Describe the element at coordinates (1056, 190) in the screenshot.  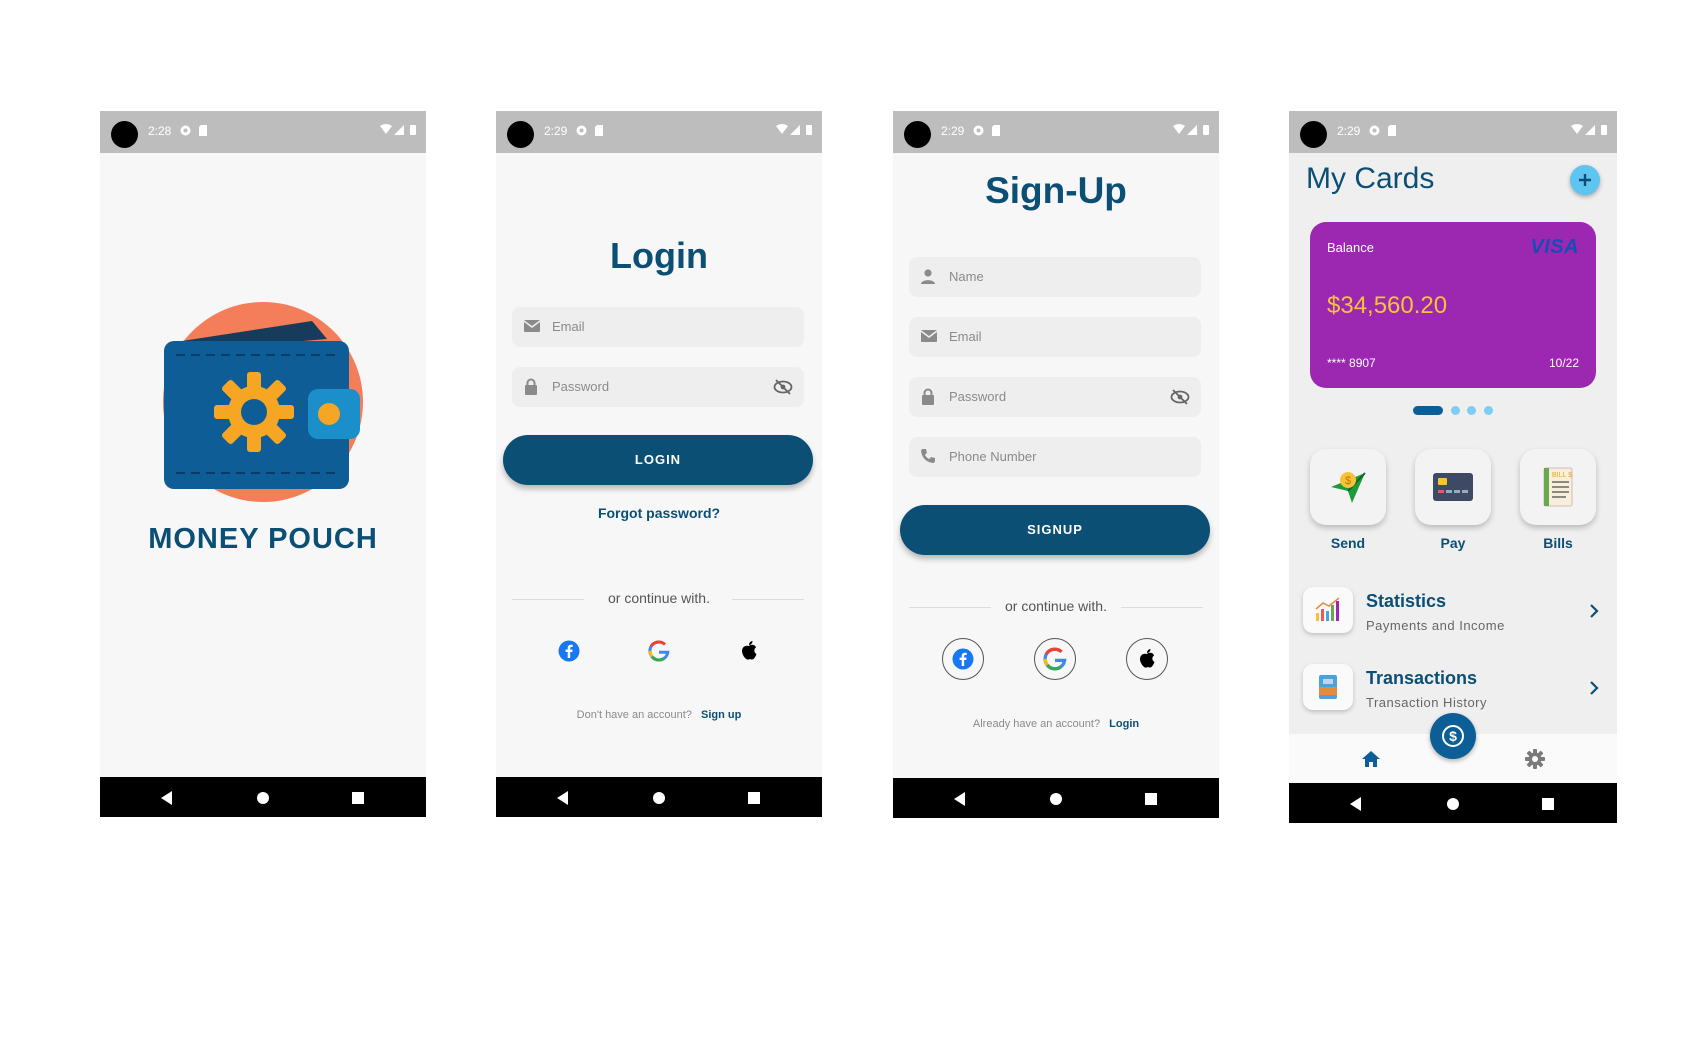
I see `page-title: Sign-Up` at that location.